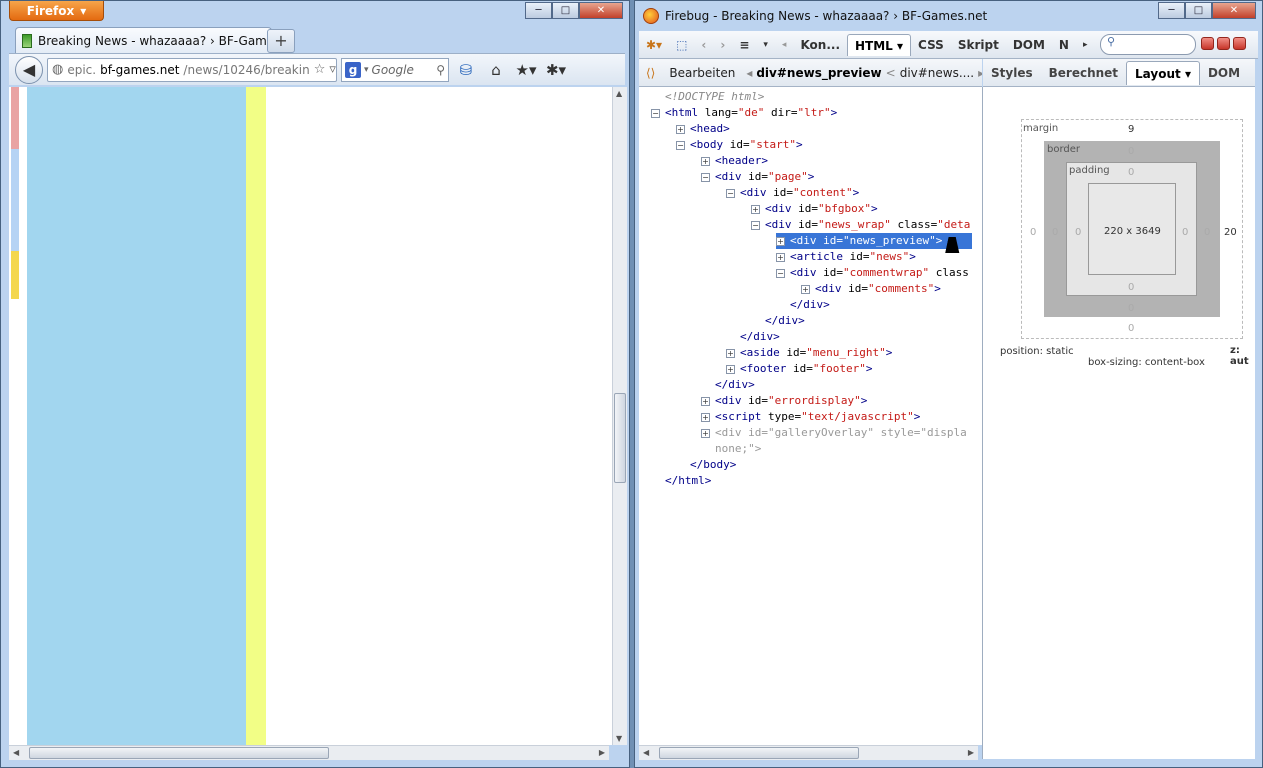 This screenshot has height=768, width=1263. Describe the element at coordinates (29, 69) in the screenshot. I see `back-button: ◀` at that location.